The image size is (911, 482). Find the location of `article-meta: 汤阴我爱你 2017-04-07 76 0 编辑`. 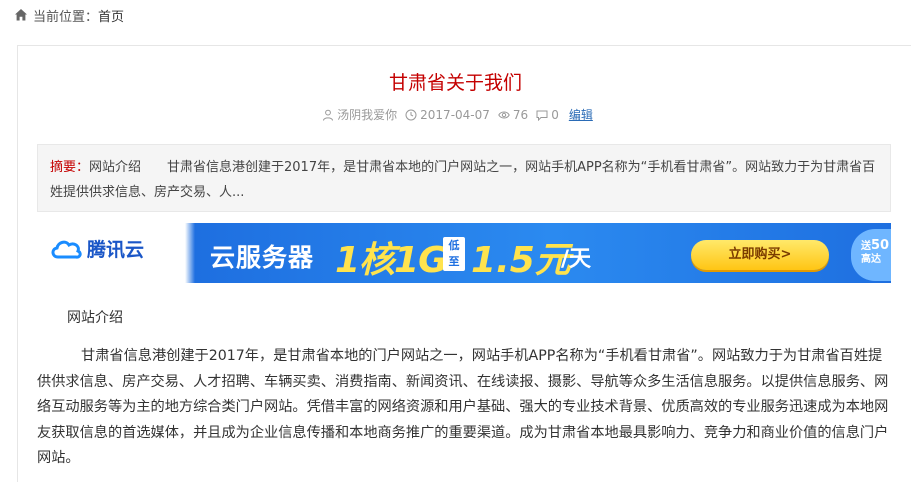

article-meta: 汤阴我爱你 2017-04-07 76 0 编辑 is located at coordinates (455, 114).